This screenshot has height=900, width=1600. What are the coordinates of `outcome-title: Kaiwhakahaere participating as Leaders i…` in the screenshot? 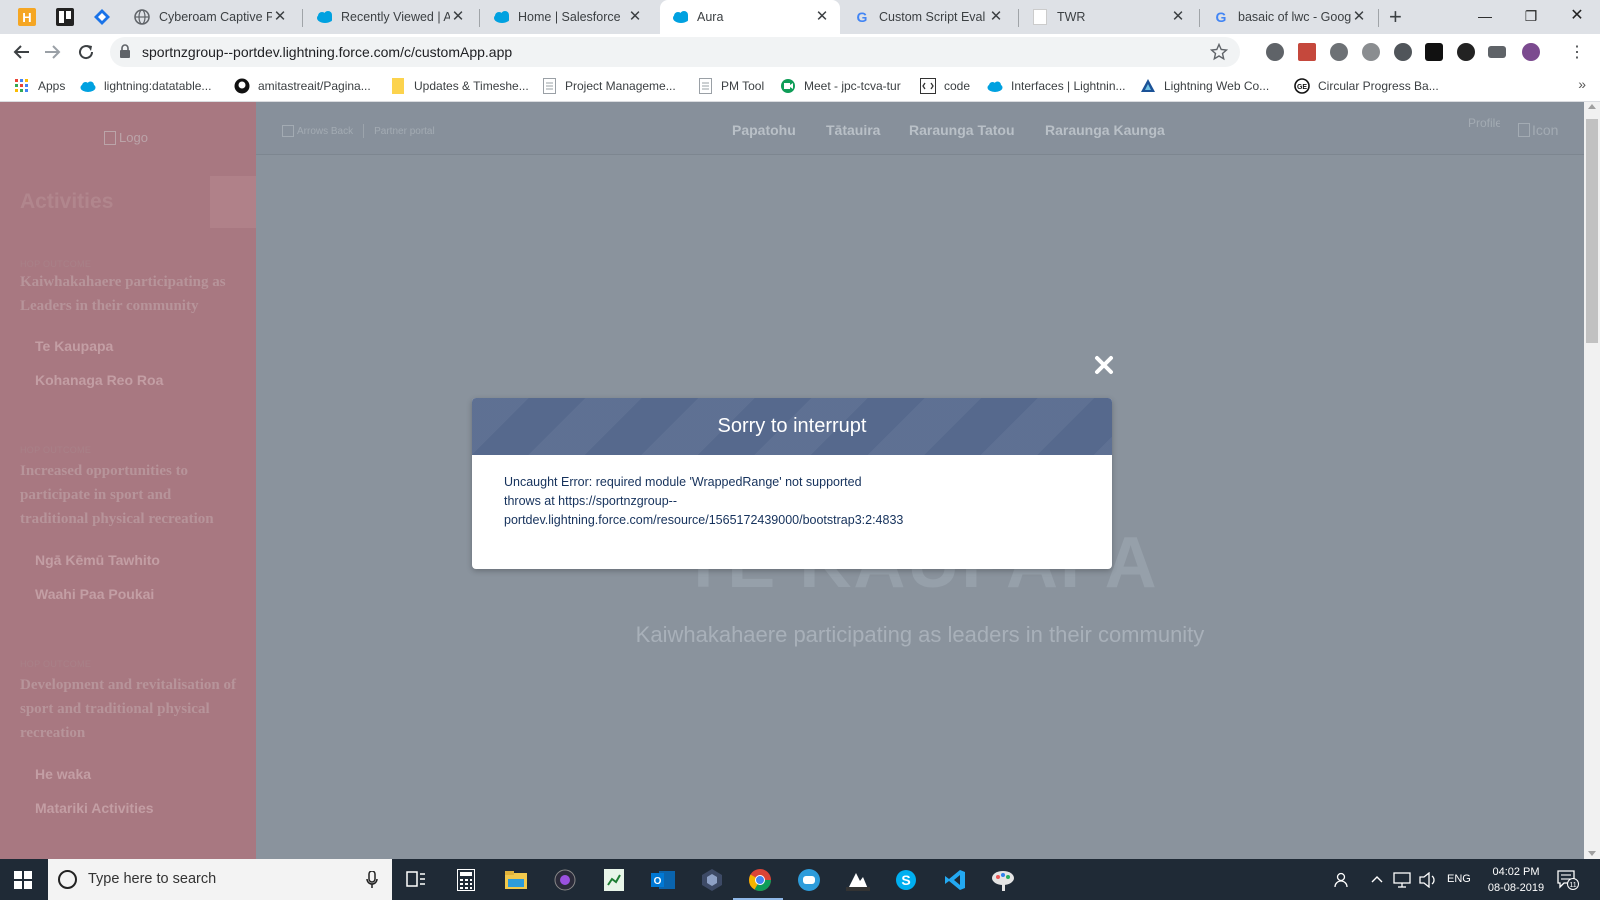 It's located at (130, 294).